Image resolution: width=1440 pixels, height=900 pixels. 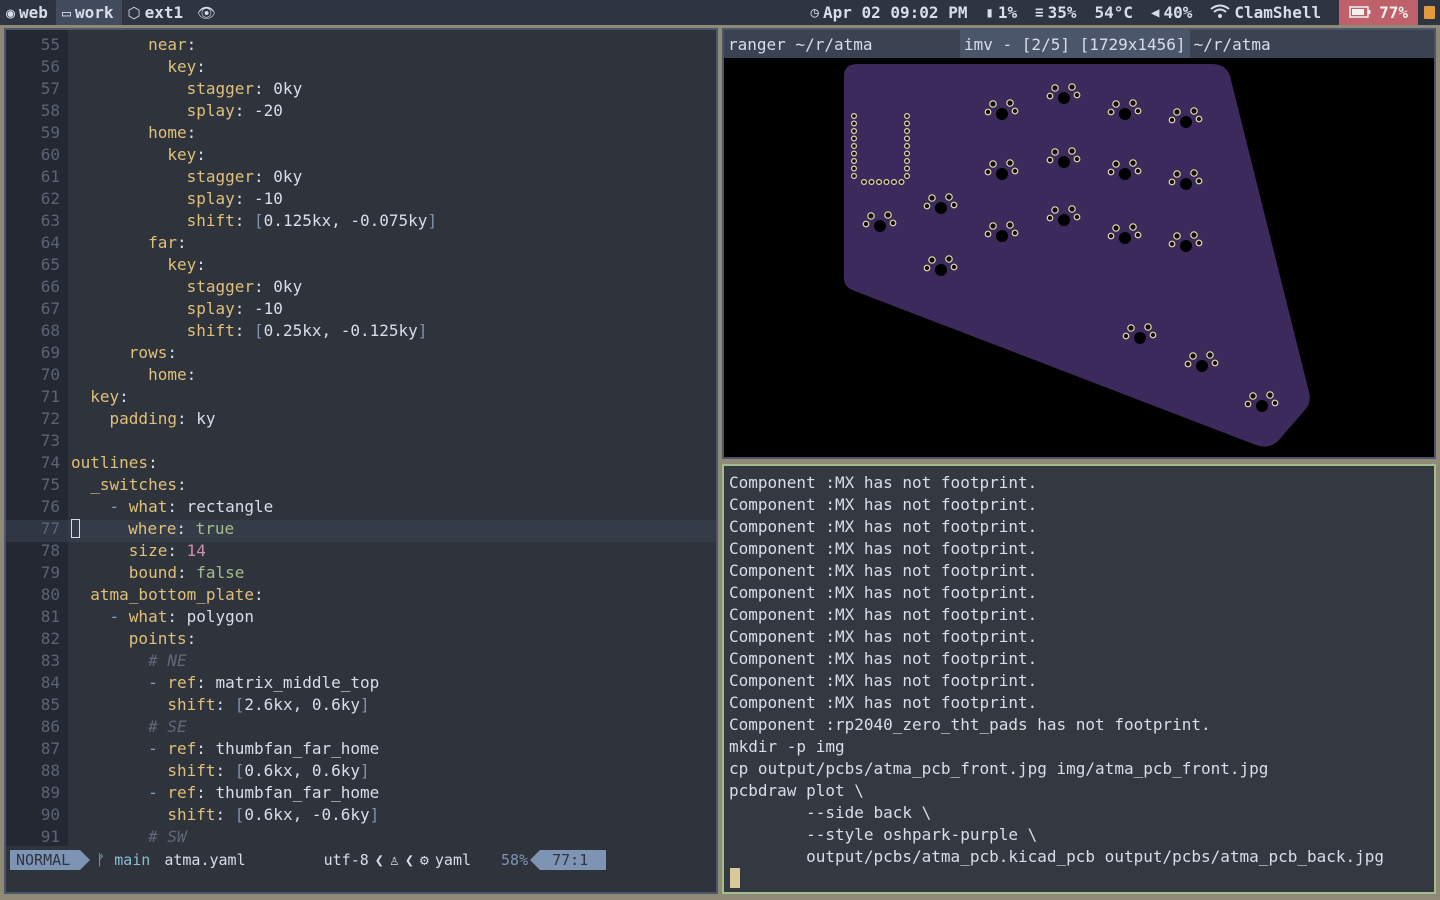 What do you see at coordinates (50, 770) in the screenshot?
I see `line-number: 88` at bounding box center [50, 770].